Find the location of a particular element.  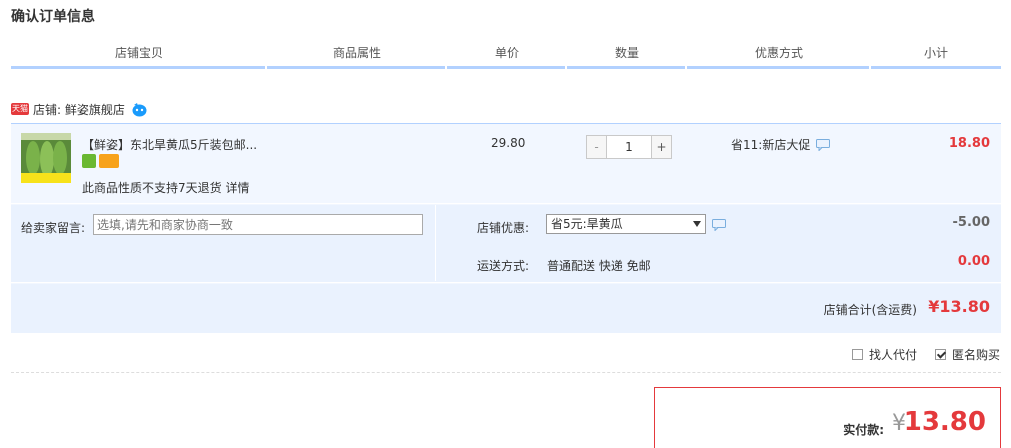

credit-card-icon is located at coordinates (109, 161).